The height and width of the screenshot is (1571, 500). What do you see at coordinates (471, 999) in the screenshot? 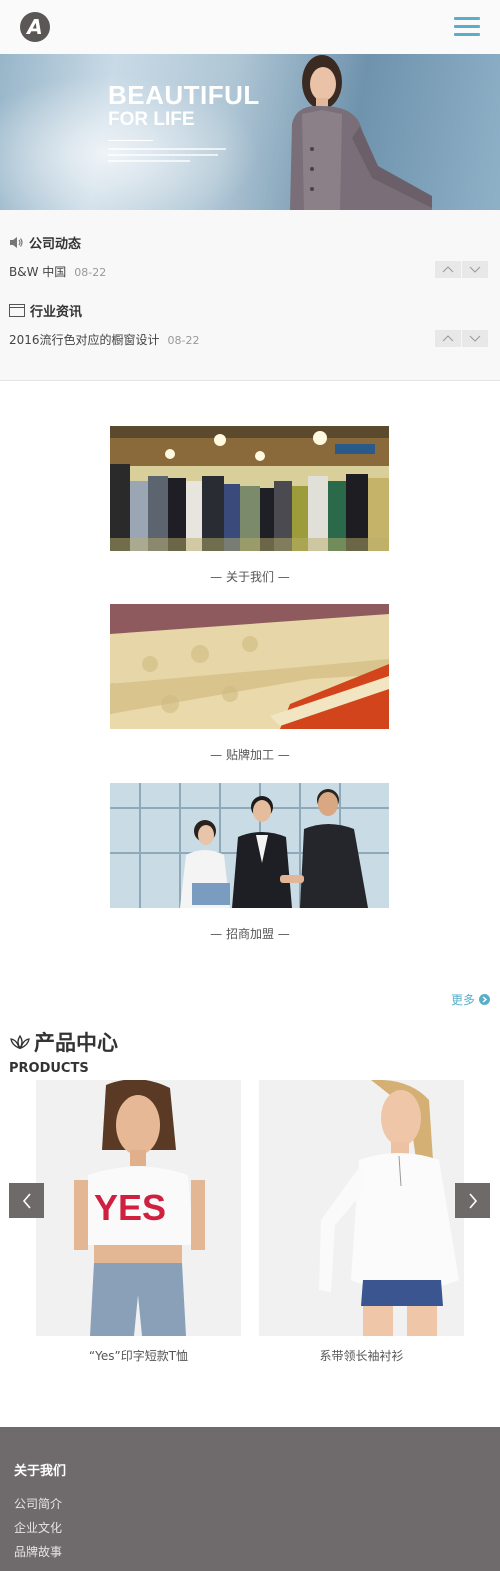
I see `more-link: 更多` at bounding box center [471, 999].